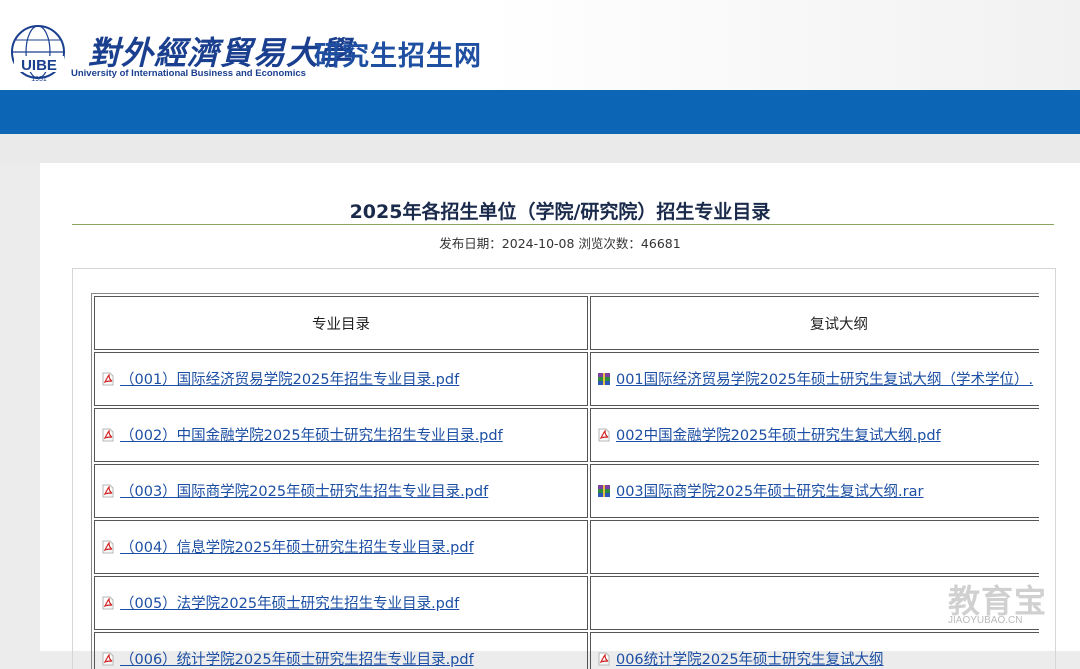 This screenshot has width=1080, height=669. I want to click on site-name: 研究生招生网, so click(398, 53).